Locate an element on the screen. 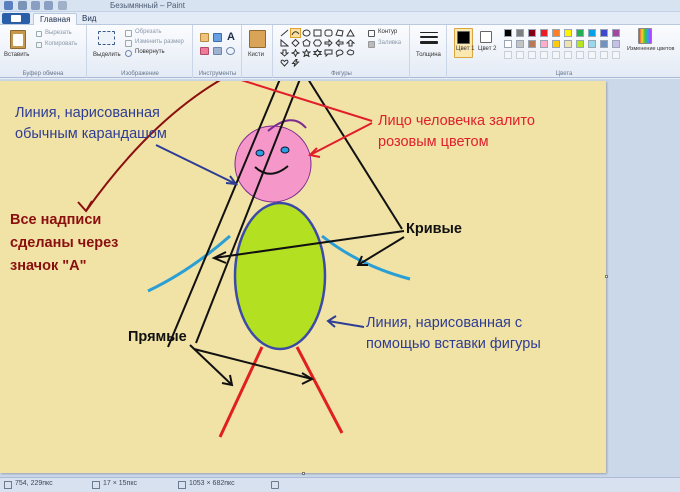 The height and width of the screenshot is (492, 680). shape-right-triangle-icon is located at coordinates (284, 43).